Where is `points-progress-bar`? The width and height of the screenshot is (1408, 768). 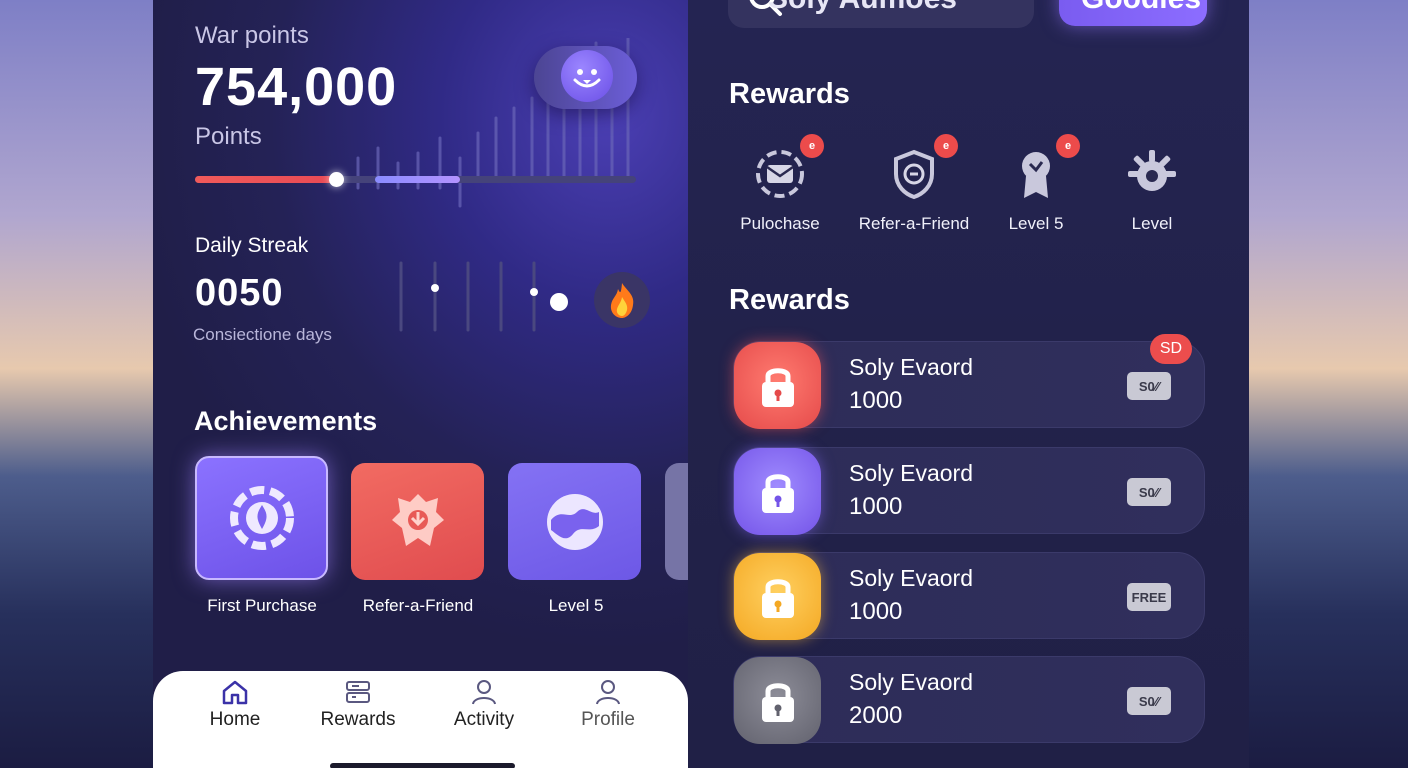
points-progress-bar is located at coordinates (415, 179).